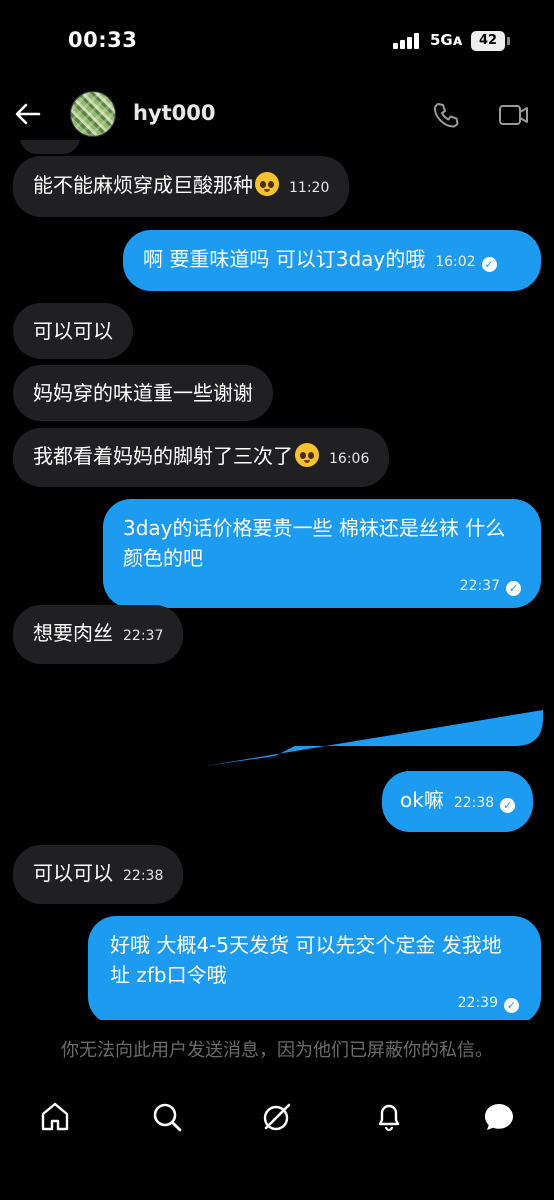 The height and width of the screenshot is (1200, 554). I want to click on messages-icon, so click(499, 1117).